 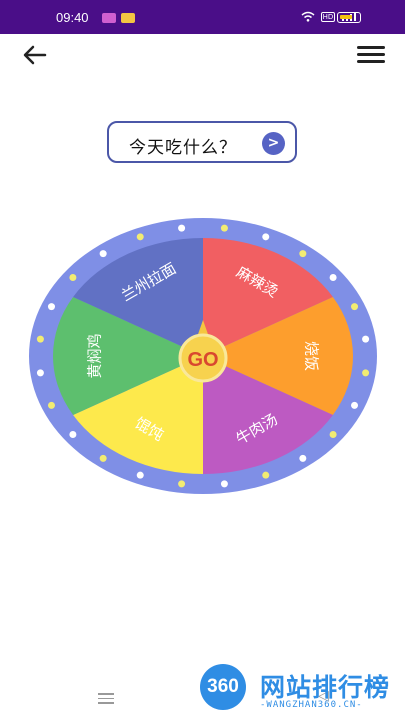 I want to click on top-bar, so click(x=202, y=55).